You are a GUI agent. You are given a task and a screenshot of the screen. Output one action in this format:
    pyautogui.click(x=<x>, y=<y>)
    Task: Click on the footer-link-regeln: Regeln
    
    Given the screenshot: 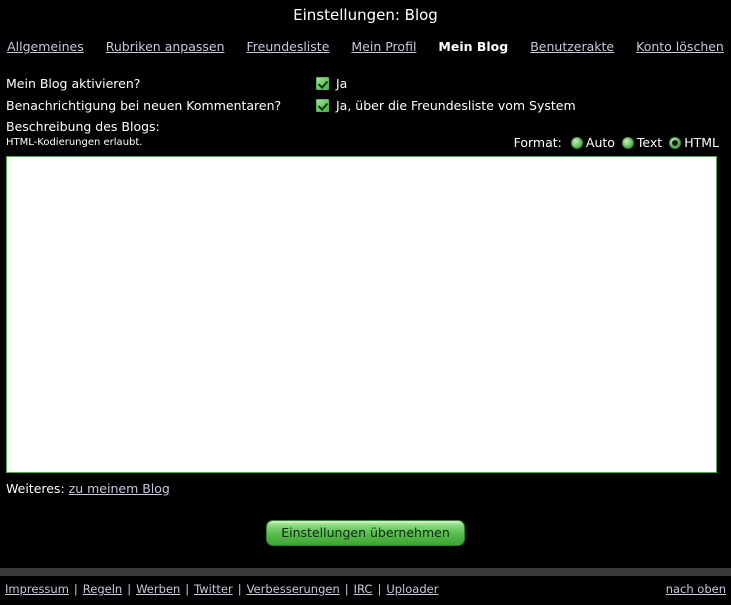 What is the action you would take?
    pyautogui.click(x=102, y=589)
    